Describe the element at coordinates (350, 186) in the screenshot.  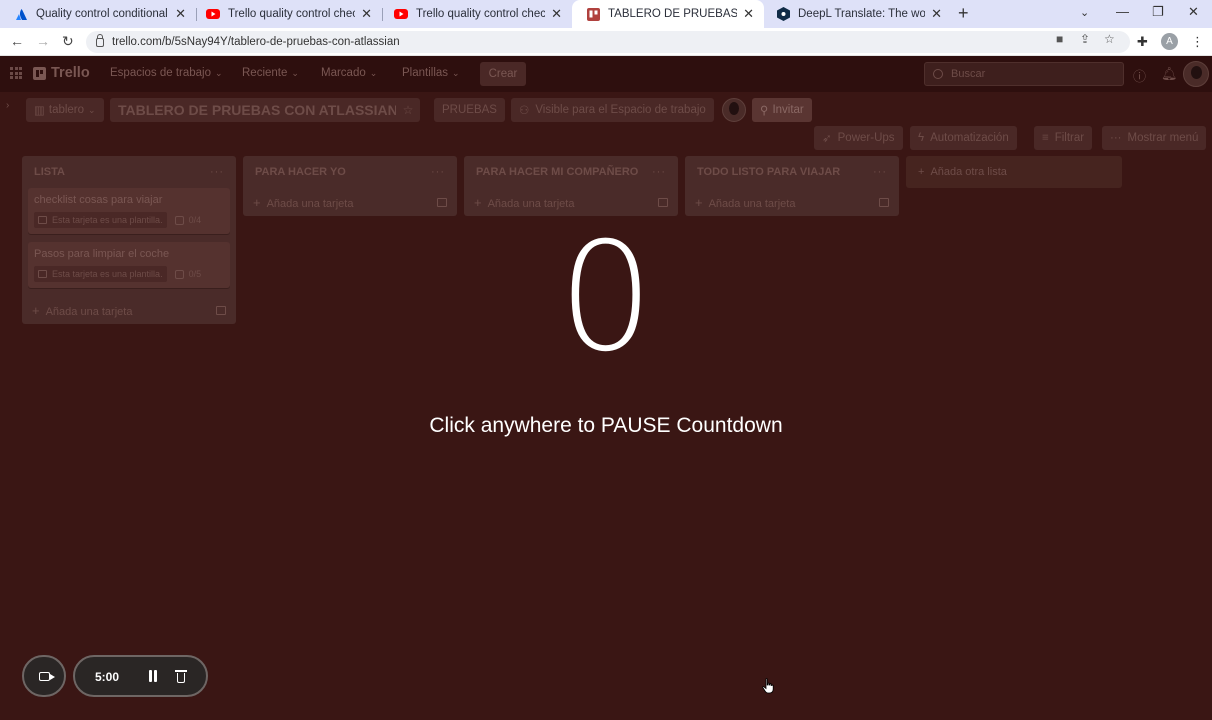
I see `list: PARA HACER YO ··· + Añada una tarjeta` at that location.